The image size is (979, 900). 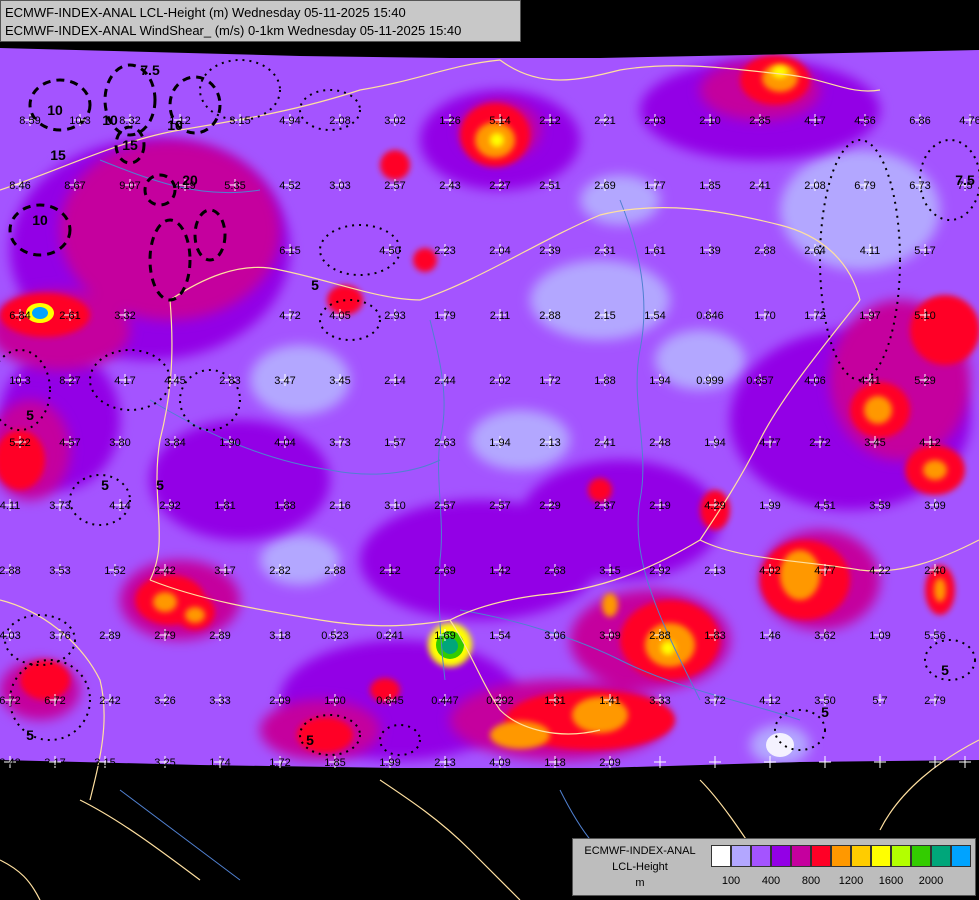 What do you see at coordinates (19, 186) in the screenshot?
I see `station-value: 8.46` at bounding box center [19, 186].